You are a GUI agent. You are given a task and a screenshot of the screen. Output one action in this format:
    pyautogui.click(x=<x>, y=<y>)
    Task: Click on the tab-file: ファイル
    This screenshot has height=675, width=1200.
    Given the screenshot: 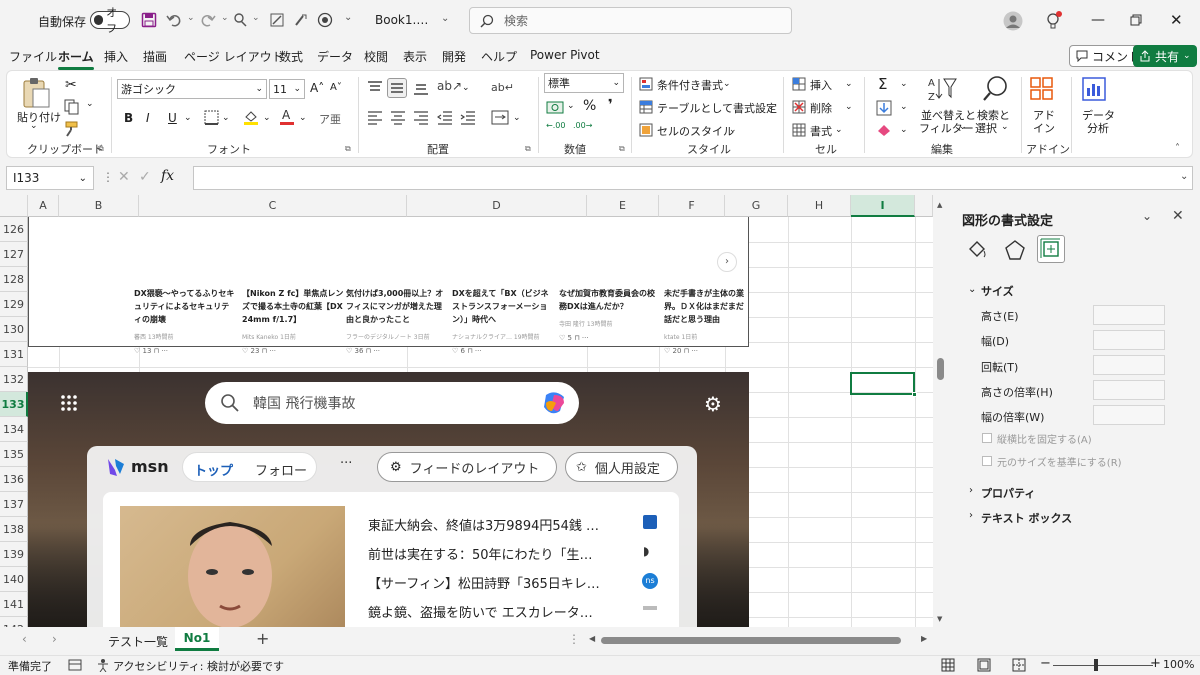 What is the action you would take?
    pyautogui.click(x=33, y=56)
    